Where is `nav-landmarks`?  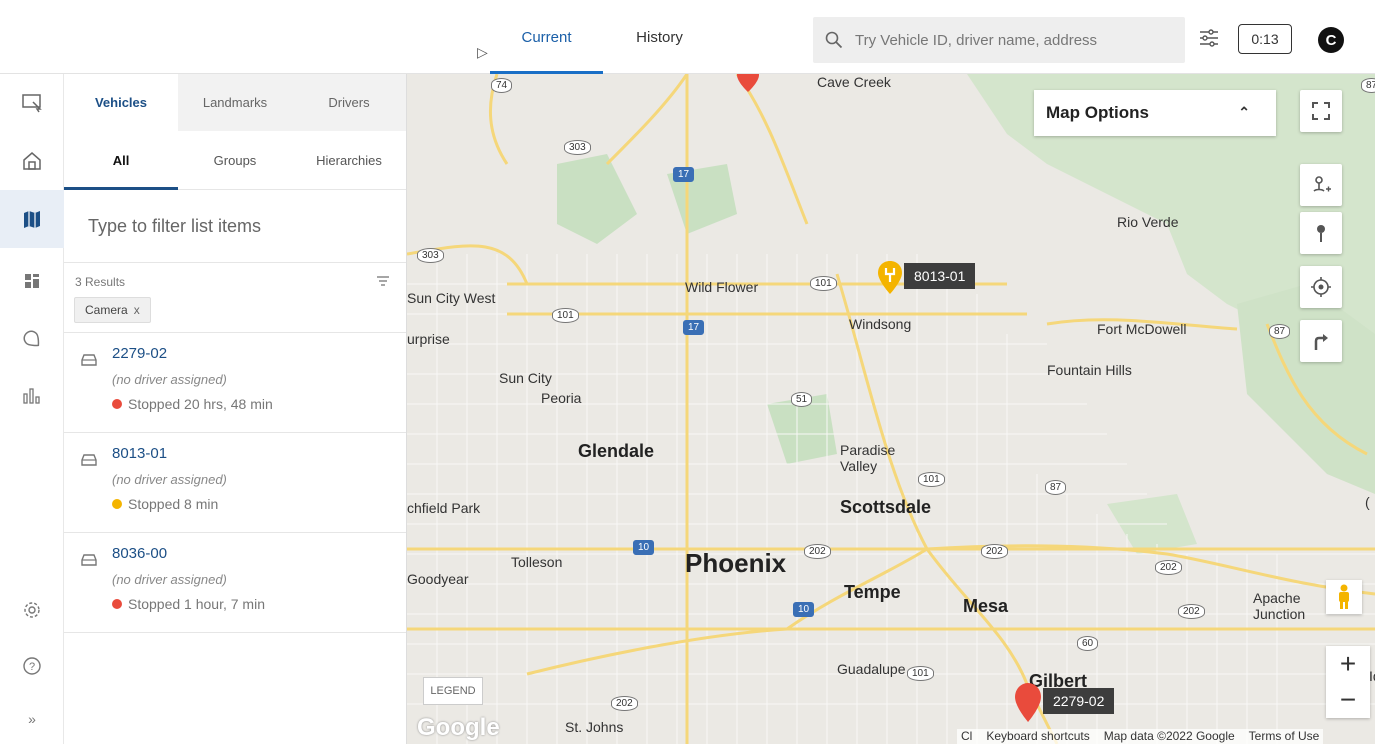 nav-landmarks is located at coordinates (32, 339).